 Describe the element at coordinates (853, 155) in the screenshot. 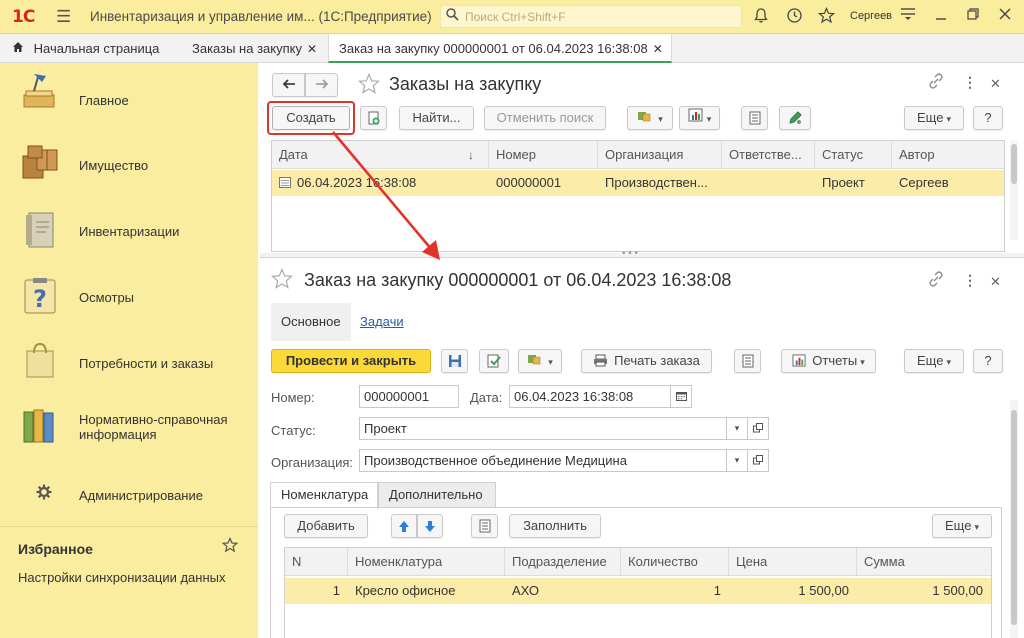

I see `column-header-status: Статус` at that location.